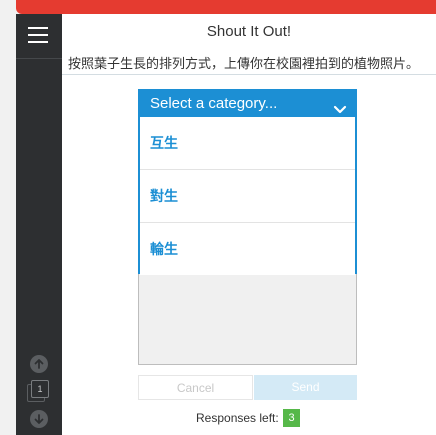 The height and width of the screenshot is (435, 436). Describe the element at coordinates (38, 35) in the screenshot. I see `hamburger-menu-icon` at that location.